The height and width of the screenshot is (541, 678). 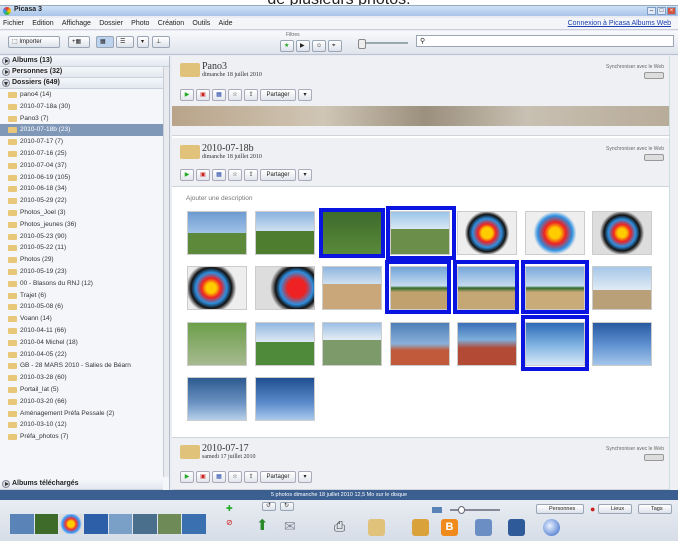 I want to click on folders-section: Dossiers (649), so click(x=84, y=83).